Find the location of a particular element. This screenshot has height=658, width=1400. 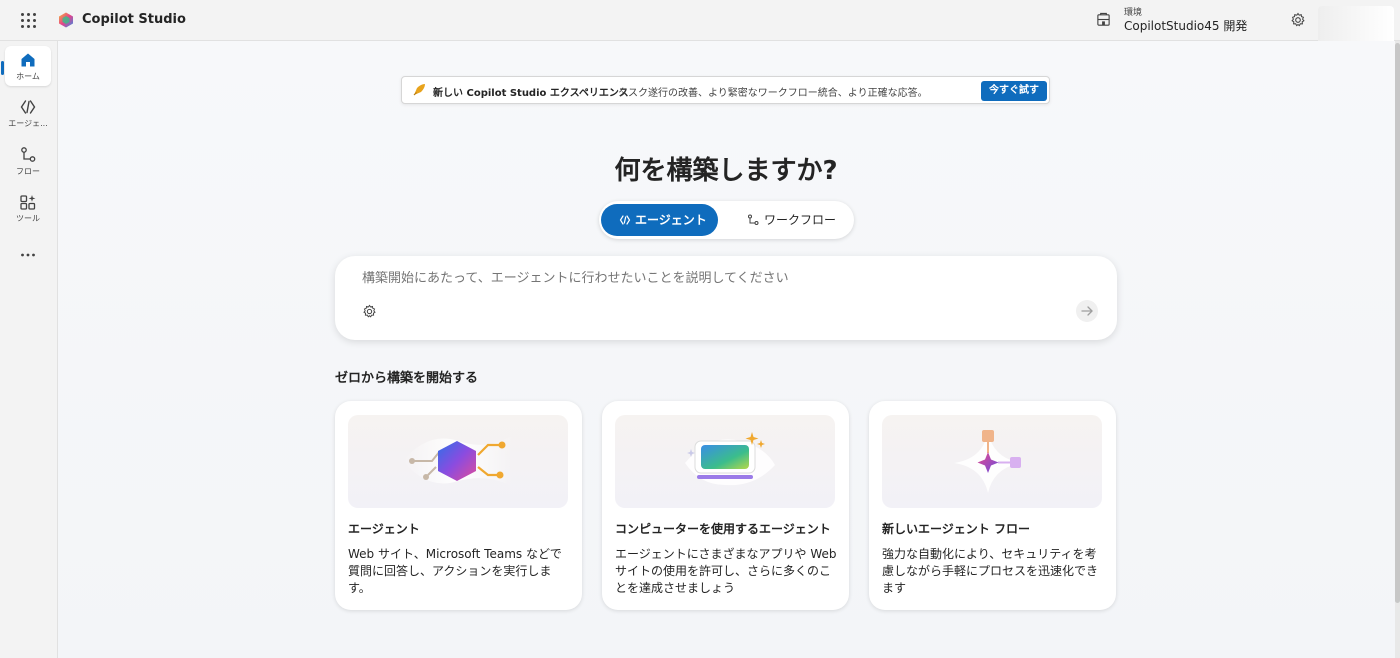

environment-icon is located at coordinates (1103, 19).